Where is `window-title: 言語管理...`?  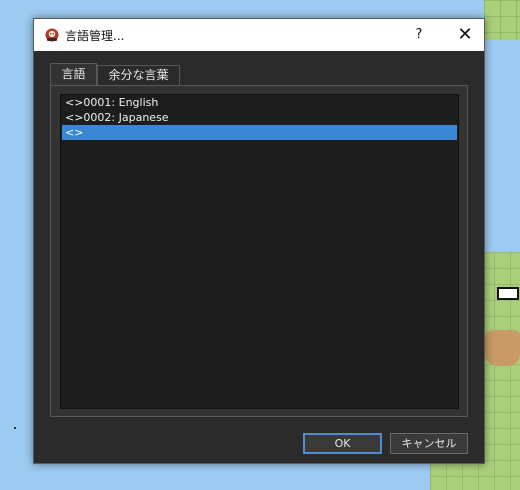
window-title: 言語管理... is located at coordinates (95, 36).